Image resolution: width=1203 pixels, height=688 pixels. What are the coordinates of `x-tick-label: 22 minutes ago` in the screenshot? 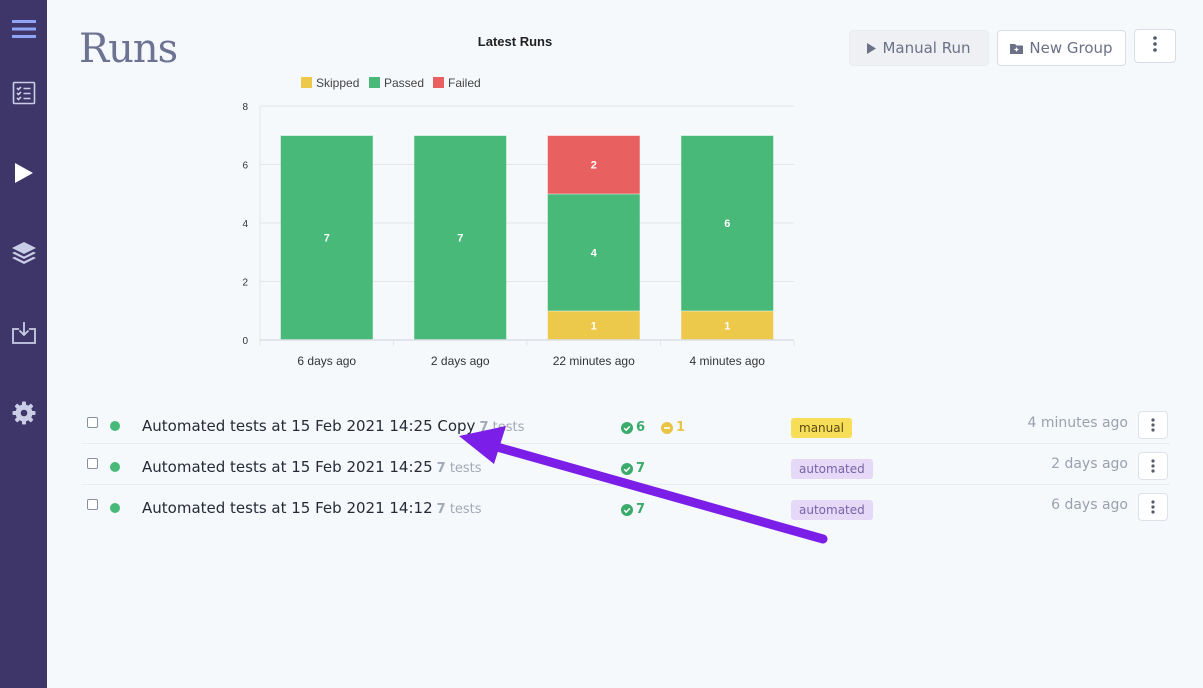 It's located at (594, 361).